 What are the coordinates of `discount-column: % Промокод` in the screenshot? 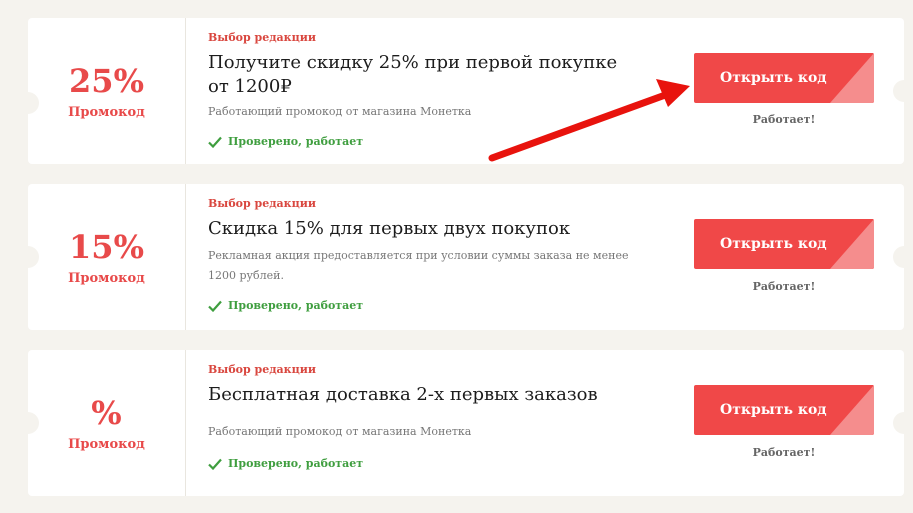 It's located at (107, 423).